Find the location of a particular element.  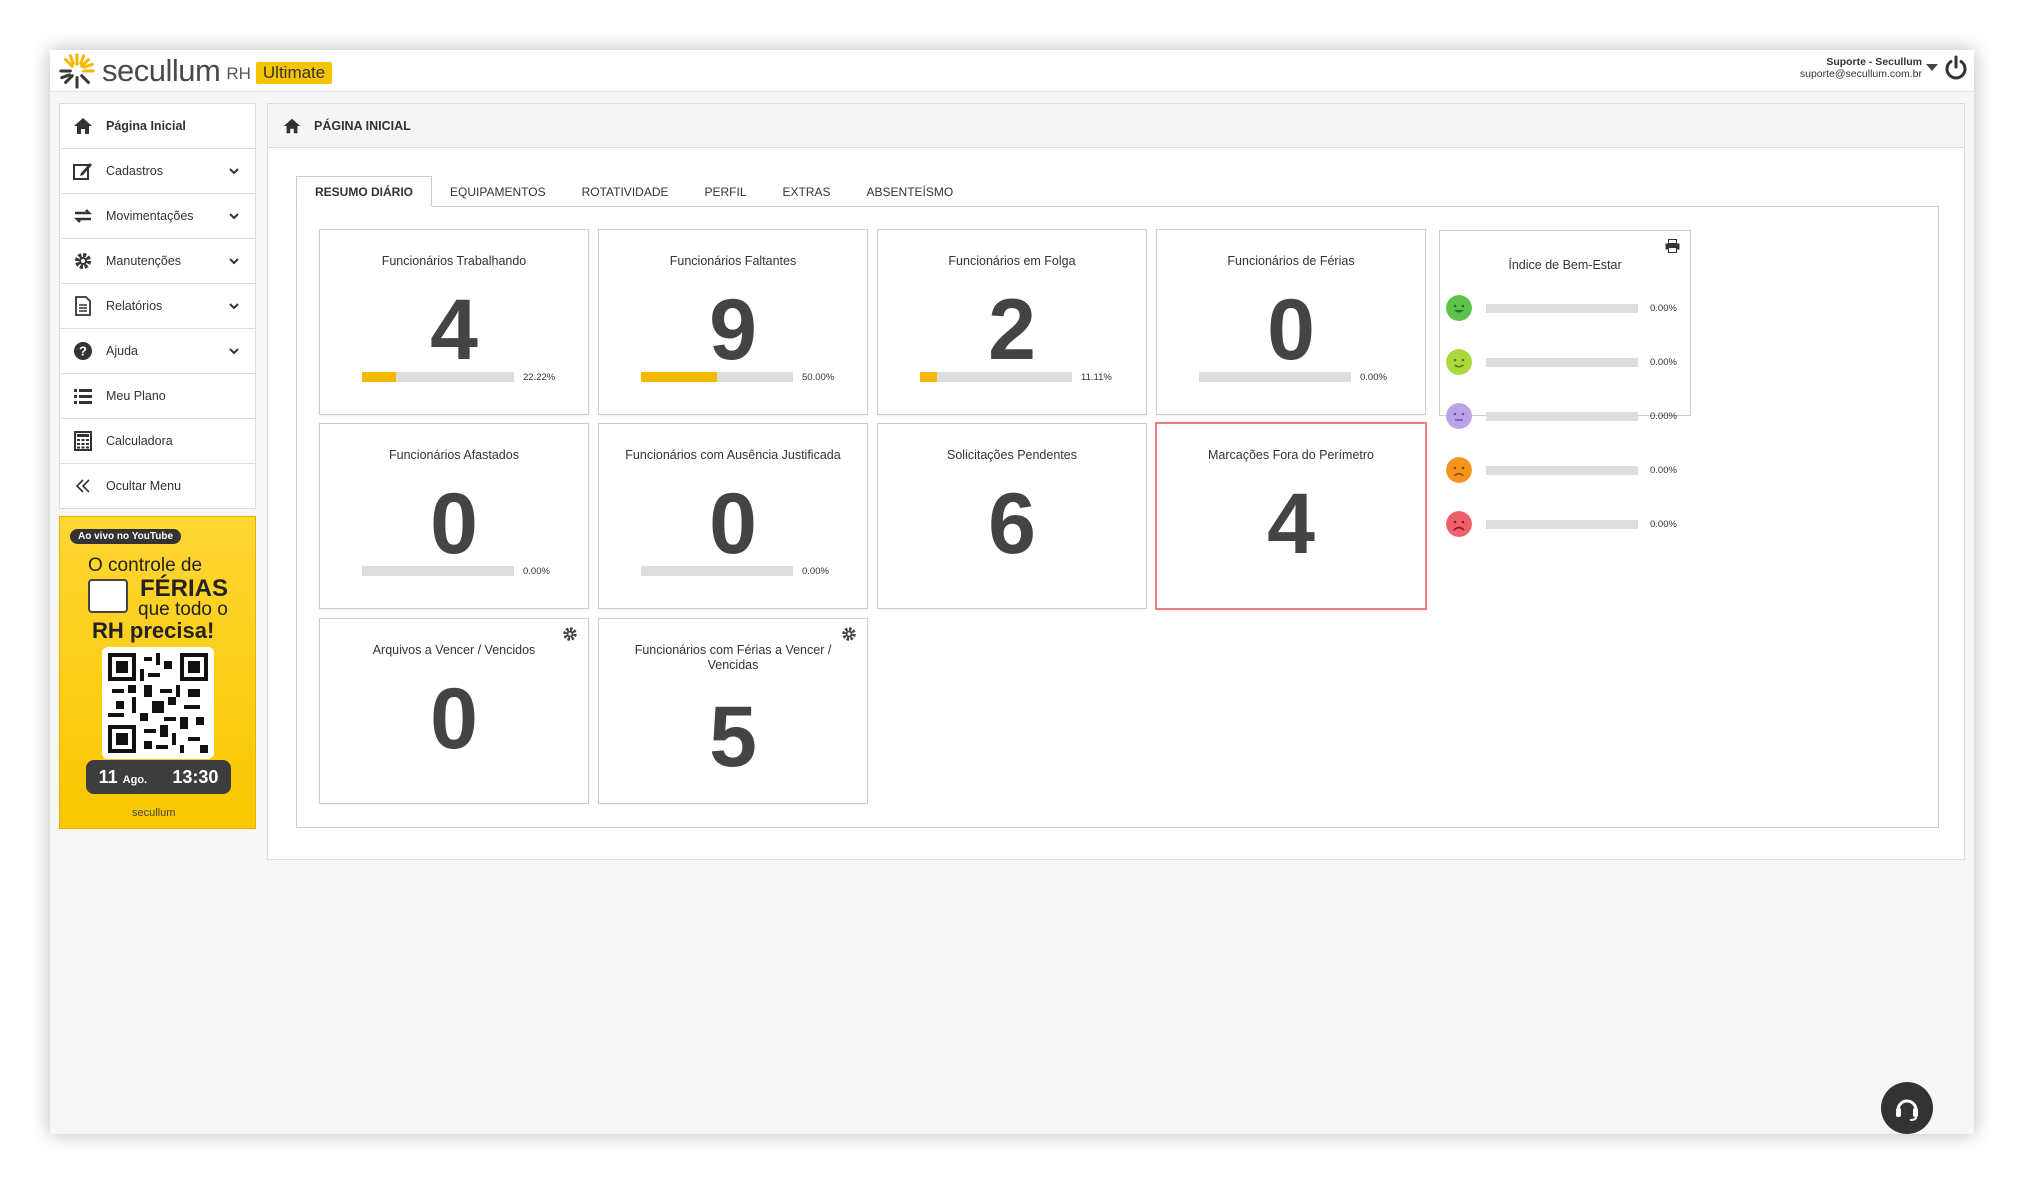

support-chat-button is located at coordinates (1907, 1108).